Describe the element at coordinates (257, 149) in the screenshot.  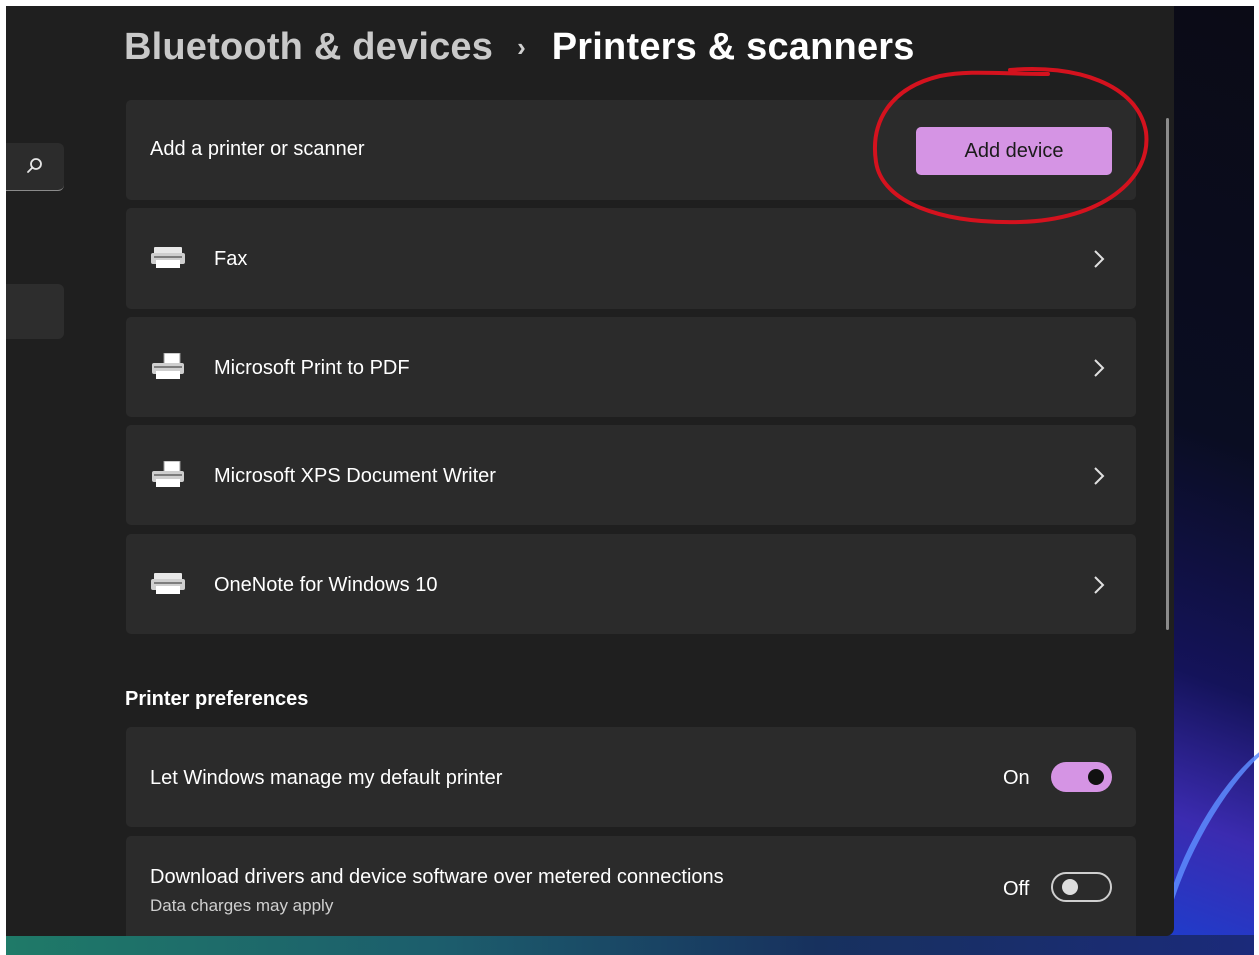
I see `add-printer-label: Add a printer or scanner` at that location.